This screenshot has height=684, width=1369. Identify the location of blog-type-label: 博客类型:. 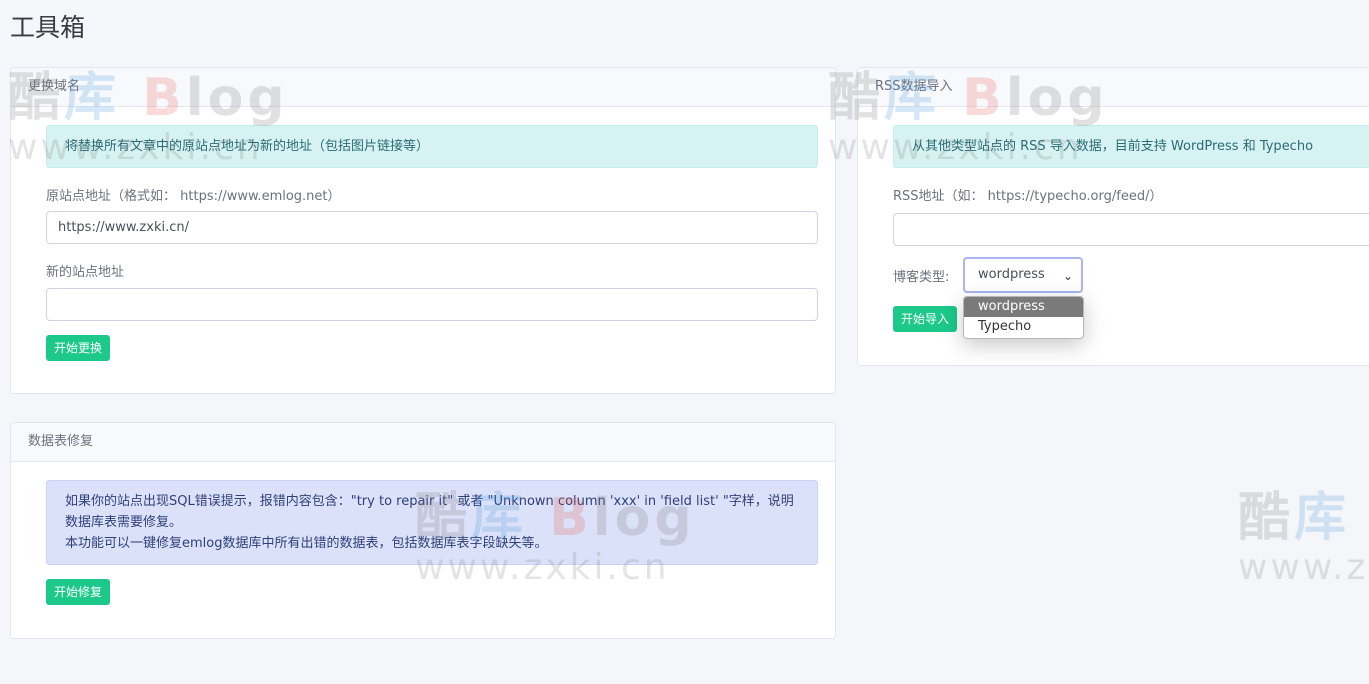
(921, 277).